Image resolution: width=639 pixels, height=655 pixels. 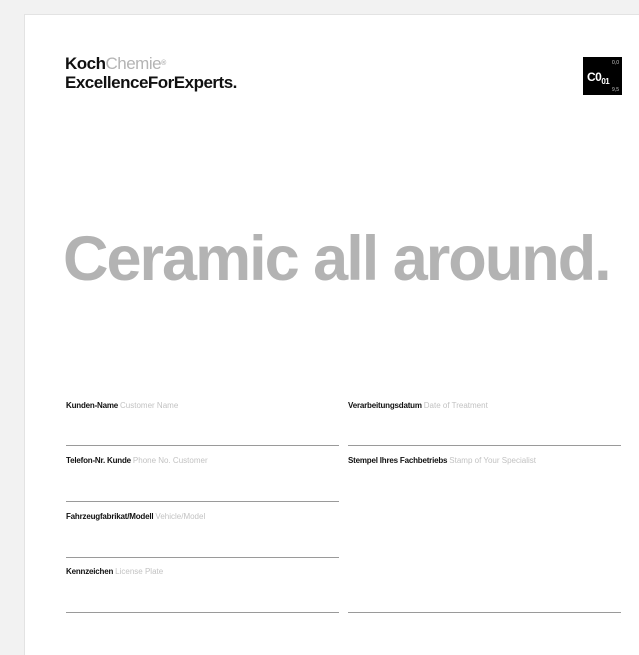 What do you see at coordinates (133, 63) in the screenshot?
I see `logo-brand-chemie: Chemie` at bounding box center [133, 63].